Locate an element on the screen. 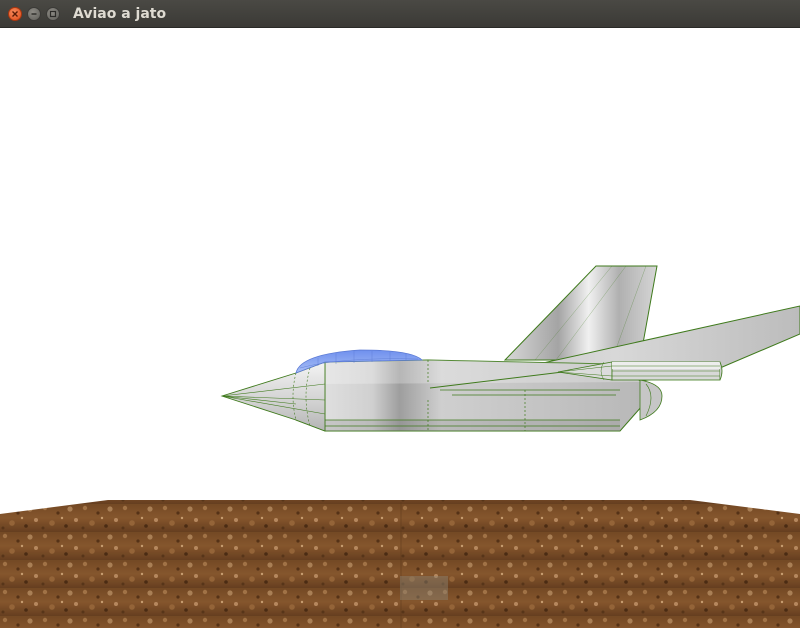 This screenshot has width=800, height=628. minimize-button is located at coordinates (34, 14).